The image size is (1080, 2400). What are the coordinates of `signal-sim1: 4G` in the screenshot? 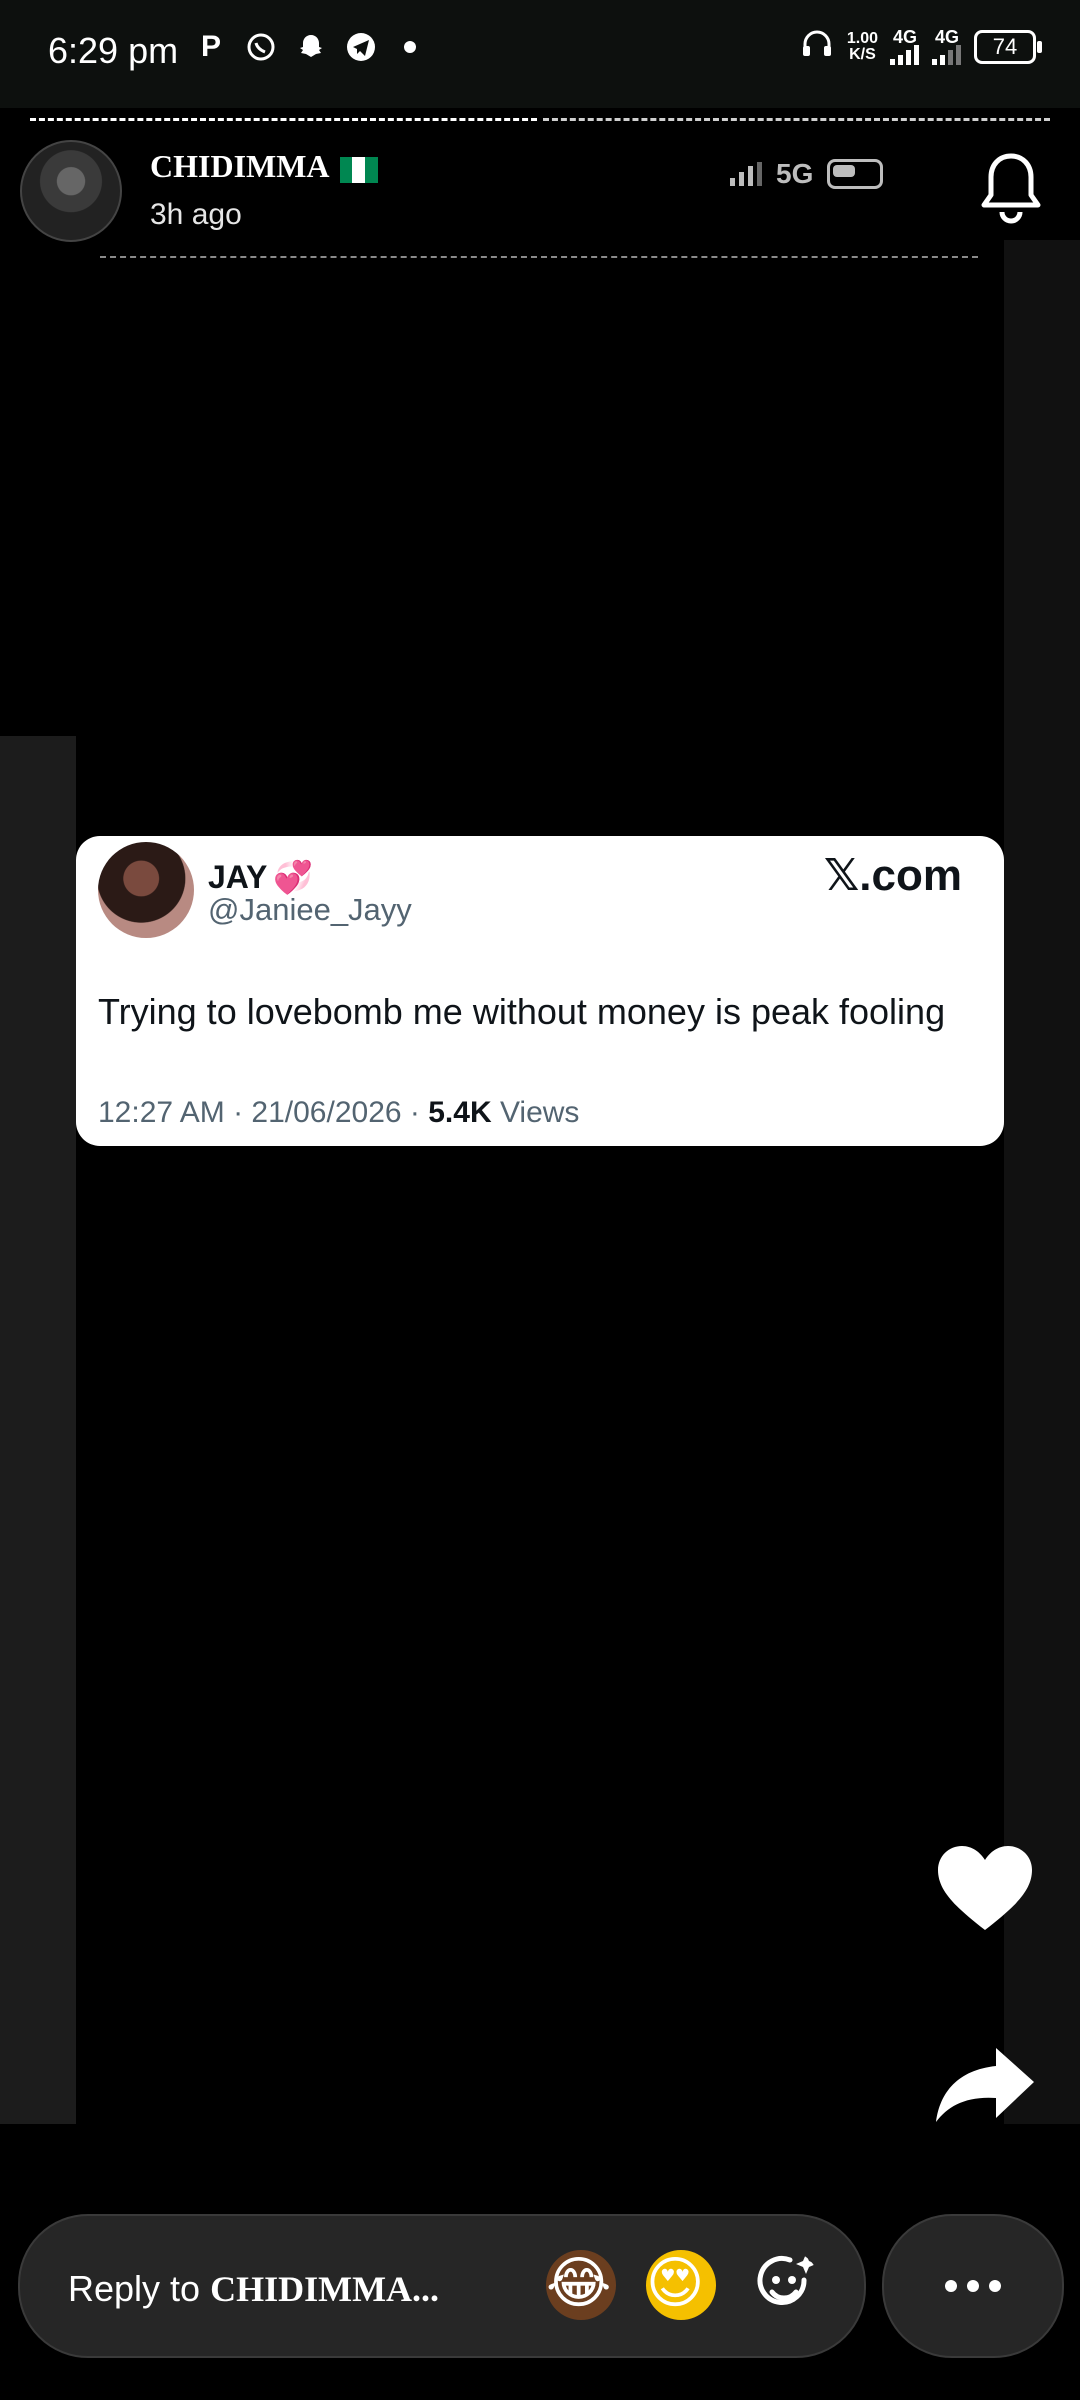 It's located at (905, 45).